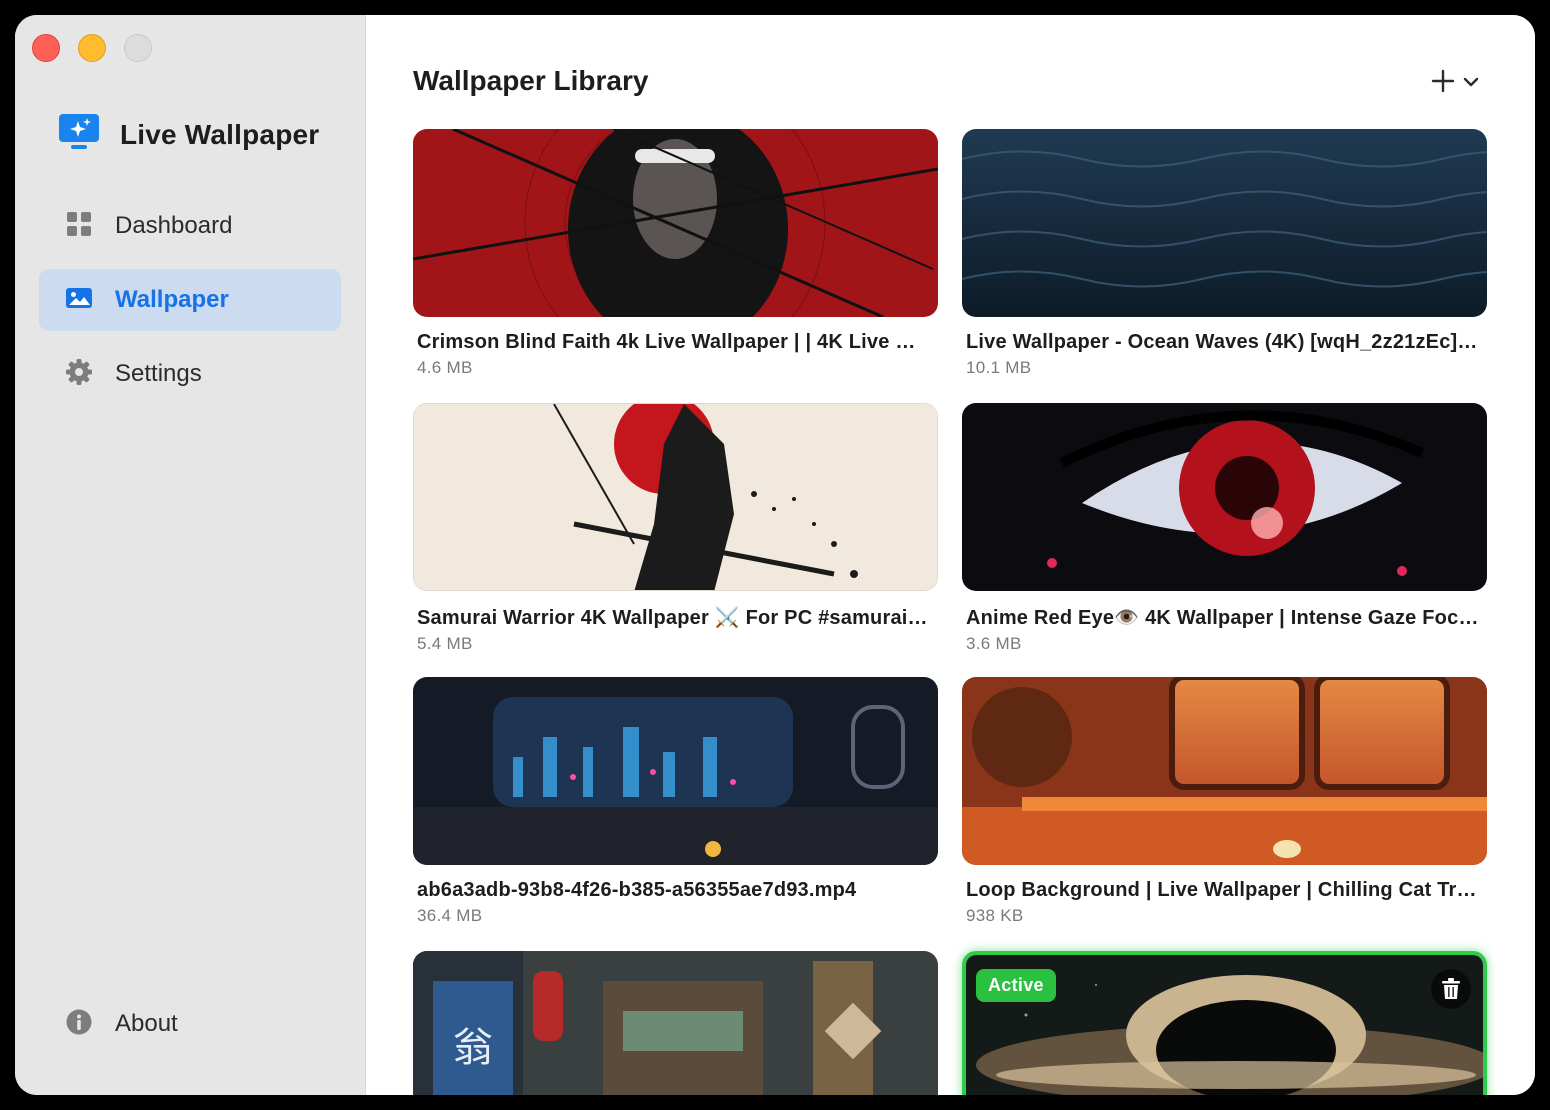 This screenshot has width=1550, height=1110. I want to click on add-wallpaper-button, so click(1455, 83).